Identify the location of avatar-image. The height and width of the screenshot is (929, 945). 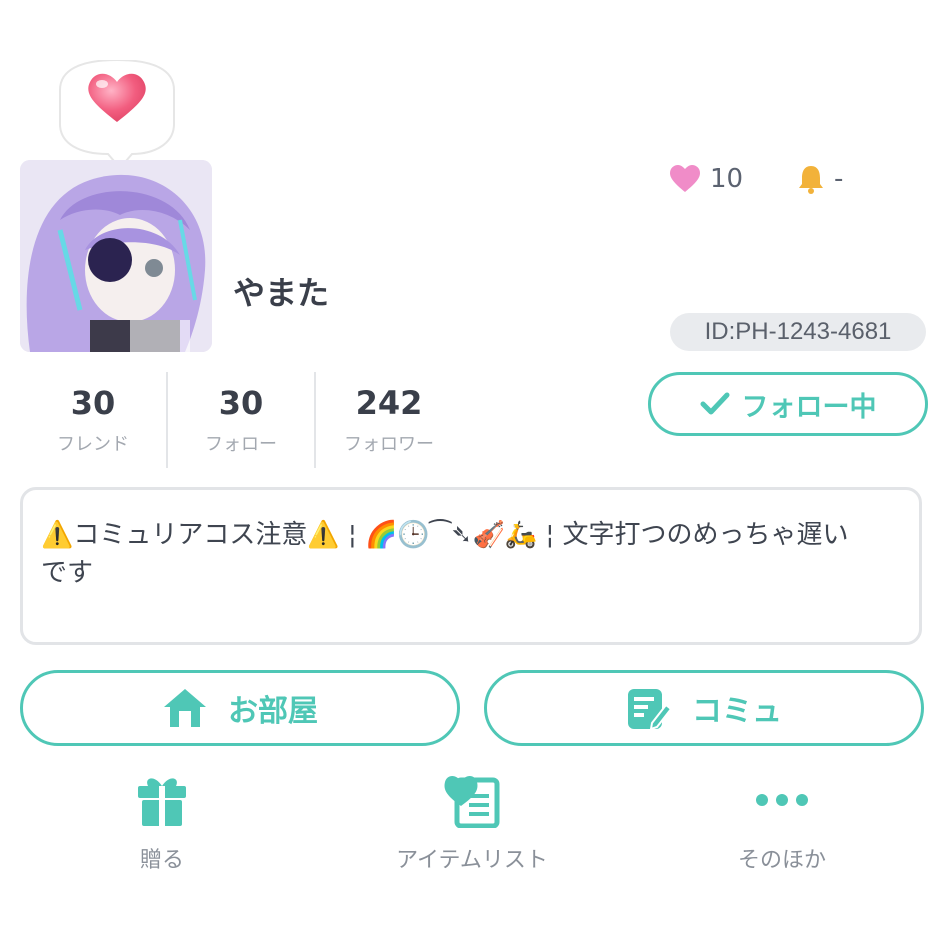
(116, 256).